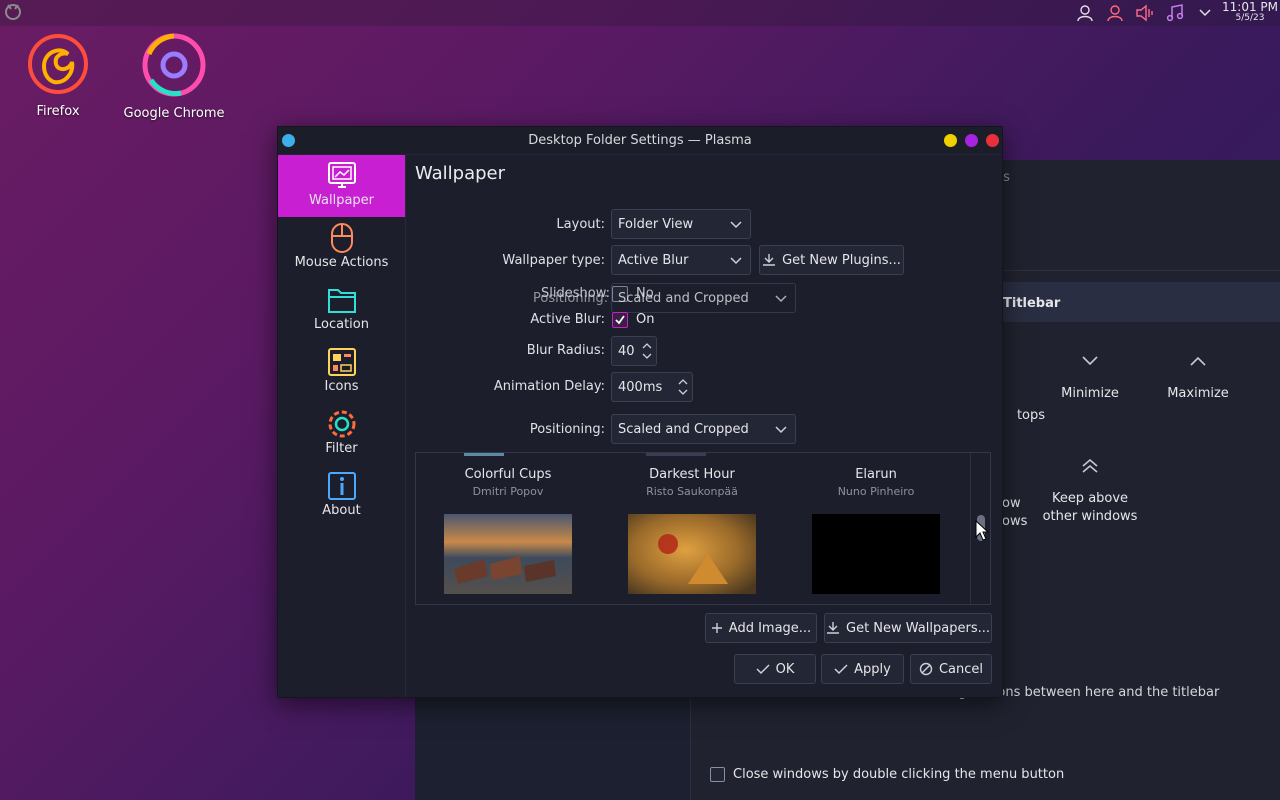 Image resolution: width=1280 pixels, height=800 pixels. I want to click on wallpaper-tile: Colorful Cups Dmitri Popov, so click(508, 530).